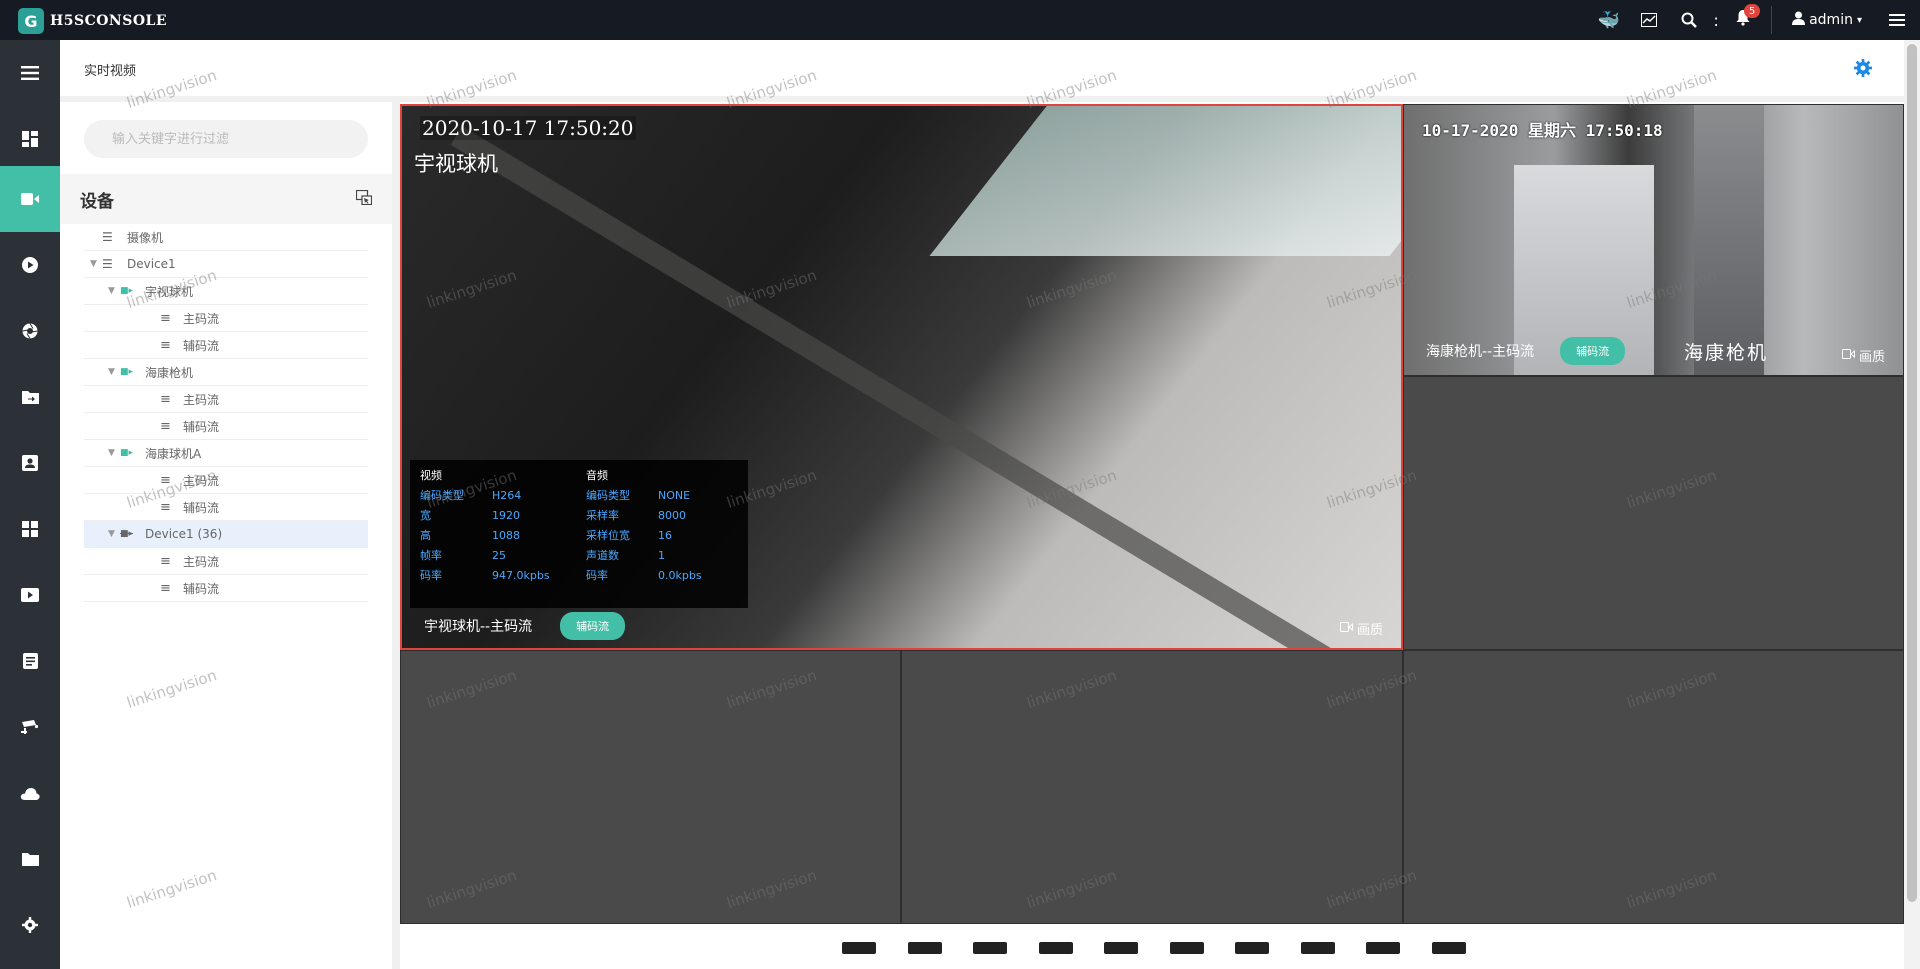 The image size is (1920, 969). Describe the element at coordinates (506, 515) in the screenshot. I see `stats-value: 1920` at that location.